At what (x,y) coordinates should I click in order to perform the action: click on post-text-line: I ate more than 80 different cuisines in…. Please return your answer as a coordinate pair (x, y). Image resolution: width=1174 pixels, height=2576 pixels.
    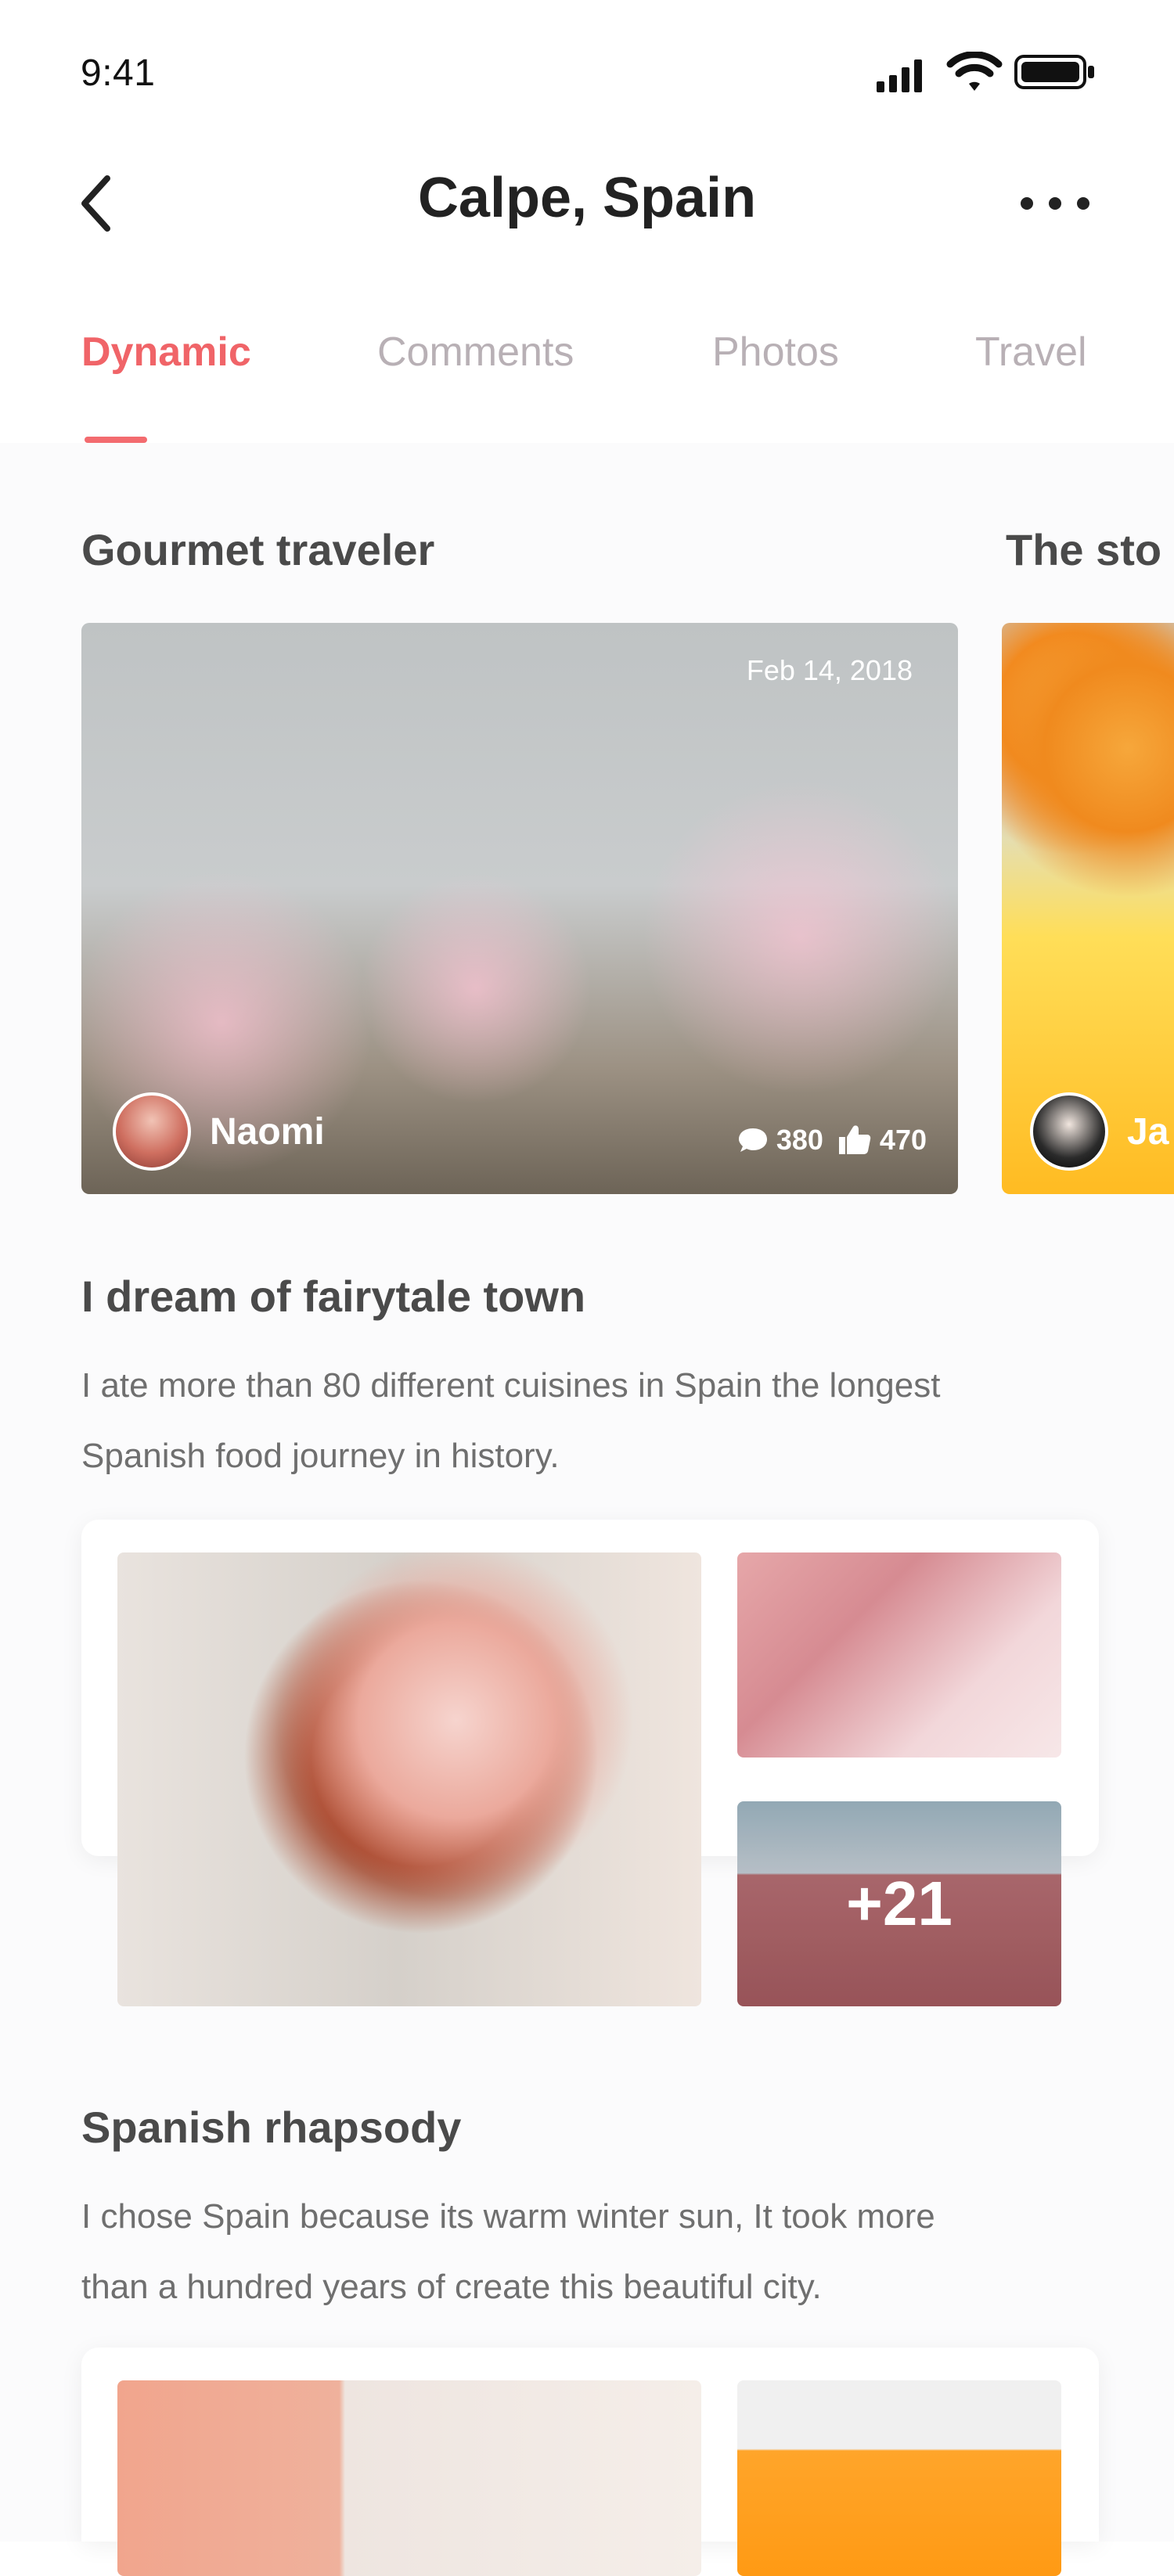
    Looking at the image, I should click on (511, 1385).